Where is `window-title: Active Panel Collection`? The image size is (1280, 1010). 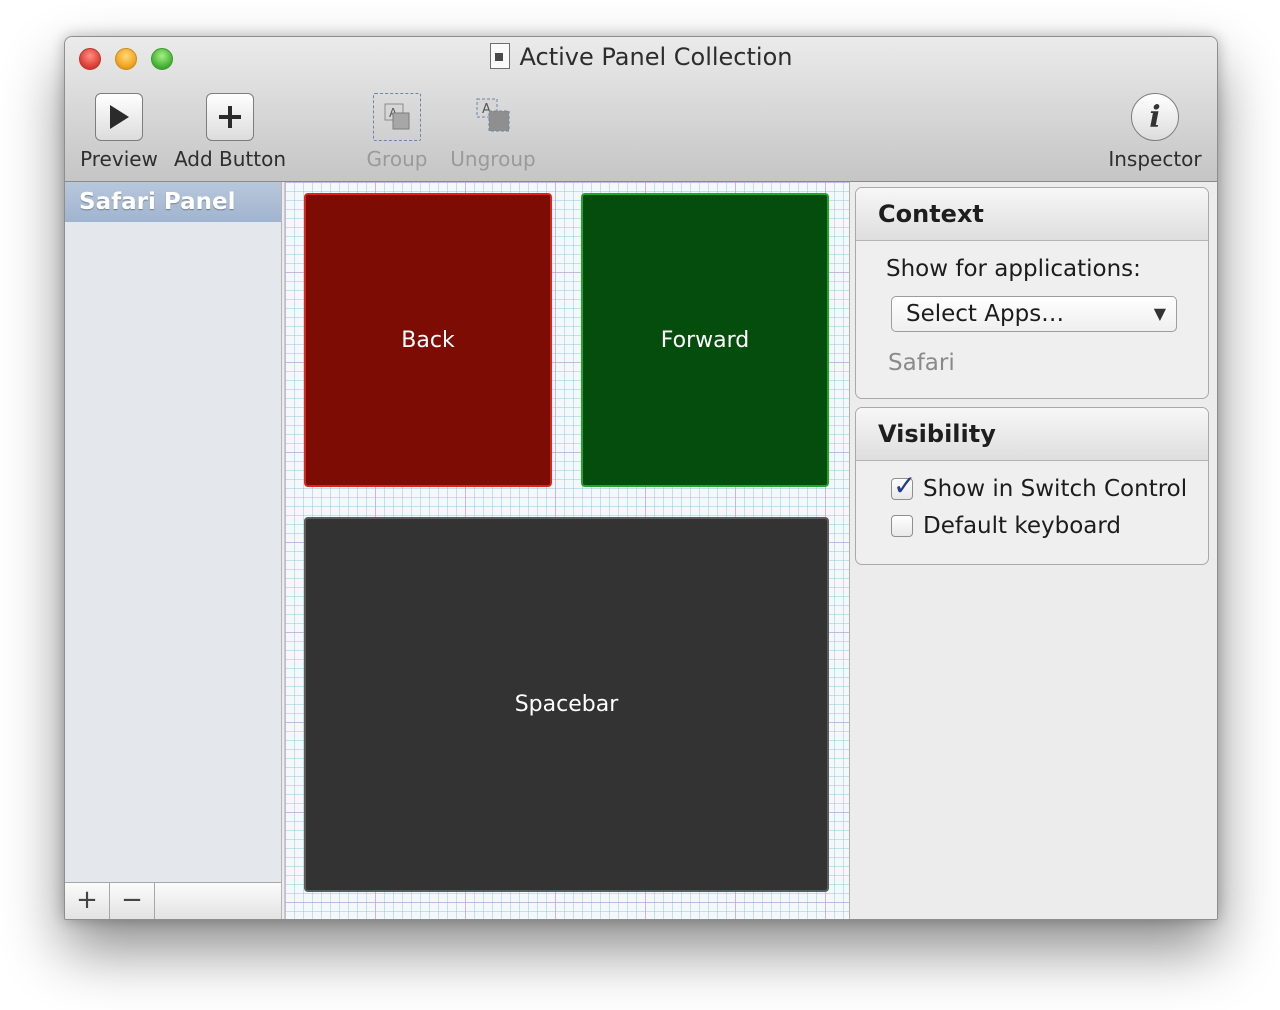 window-title: Active Panel Collection is located at coordinates (641, 57).